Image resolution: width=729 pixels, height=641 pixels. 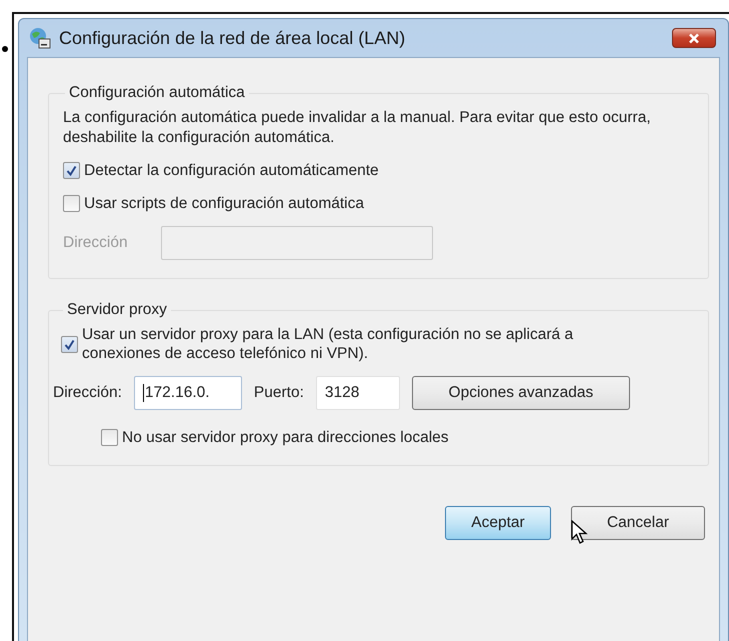 What do you see at coordinates (521, 393) in the screenshot?
I see `advanced-options-button: Opciones avanzadas` at bounding box center [521, 393].